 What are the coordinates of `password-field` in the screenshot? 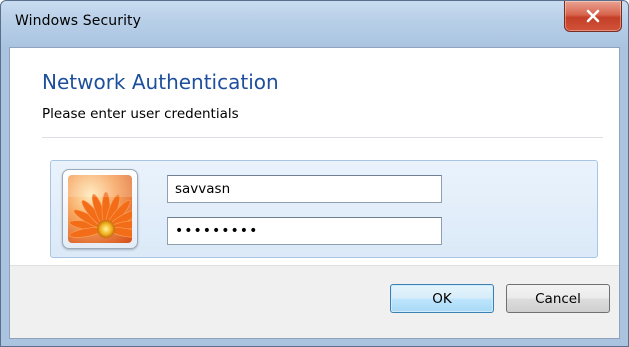 It's located at (304, 231).